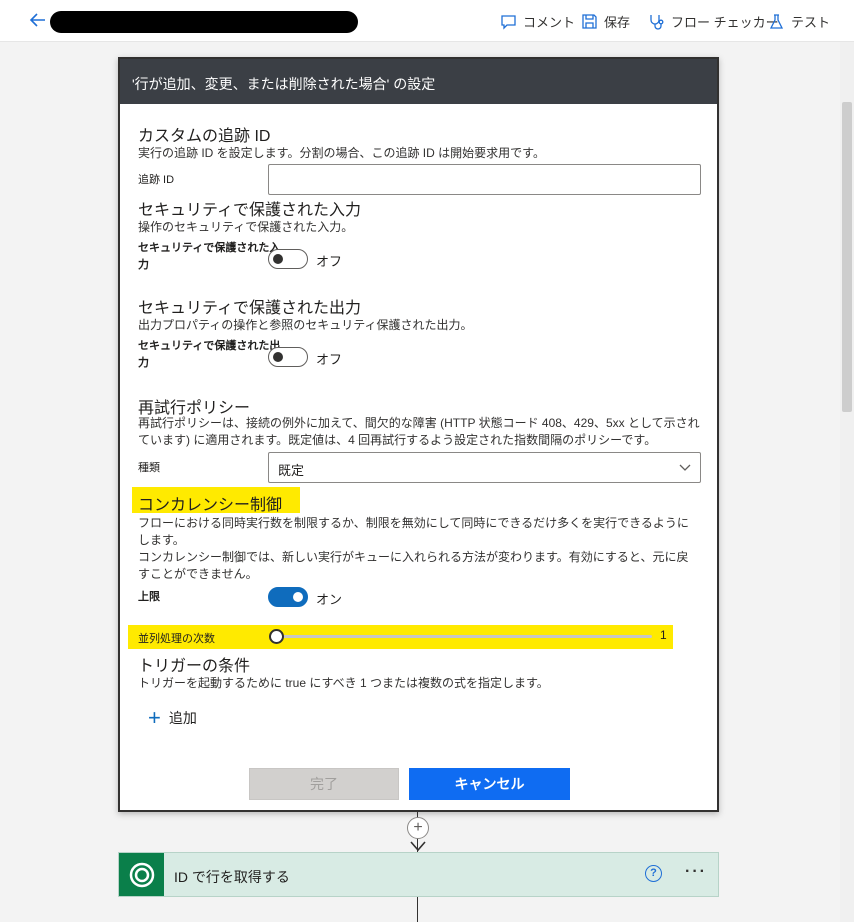 The height and width of the screenshot is (922, 854). I want to click on parallelism-slider-thumb, so click(276, 636).